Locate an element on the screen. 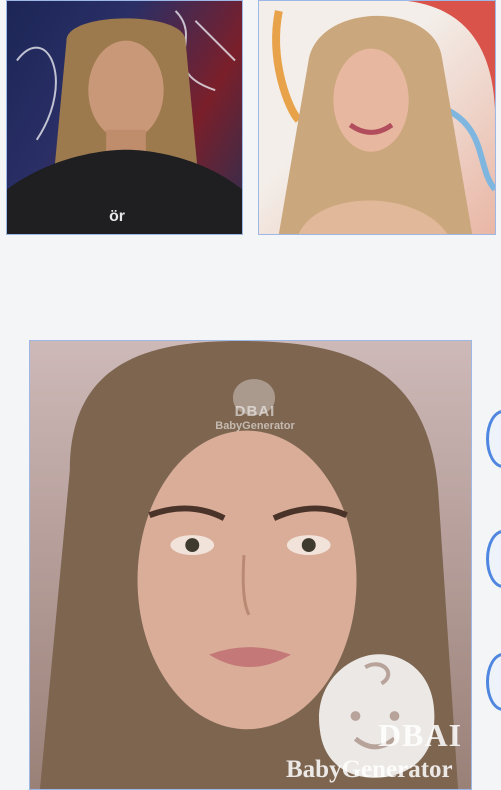  mother-photo is located at coordinates (377, 117).